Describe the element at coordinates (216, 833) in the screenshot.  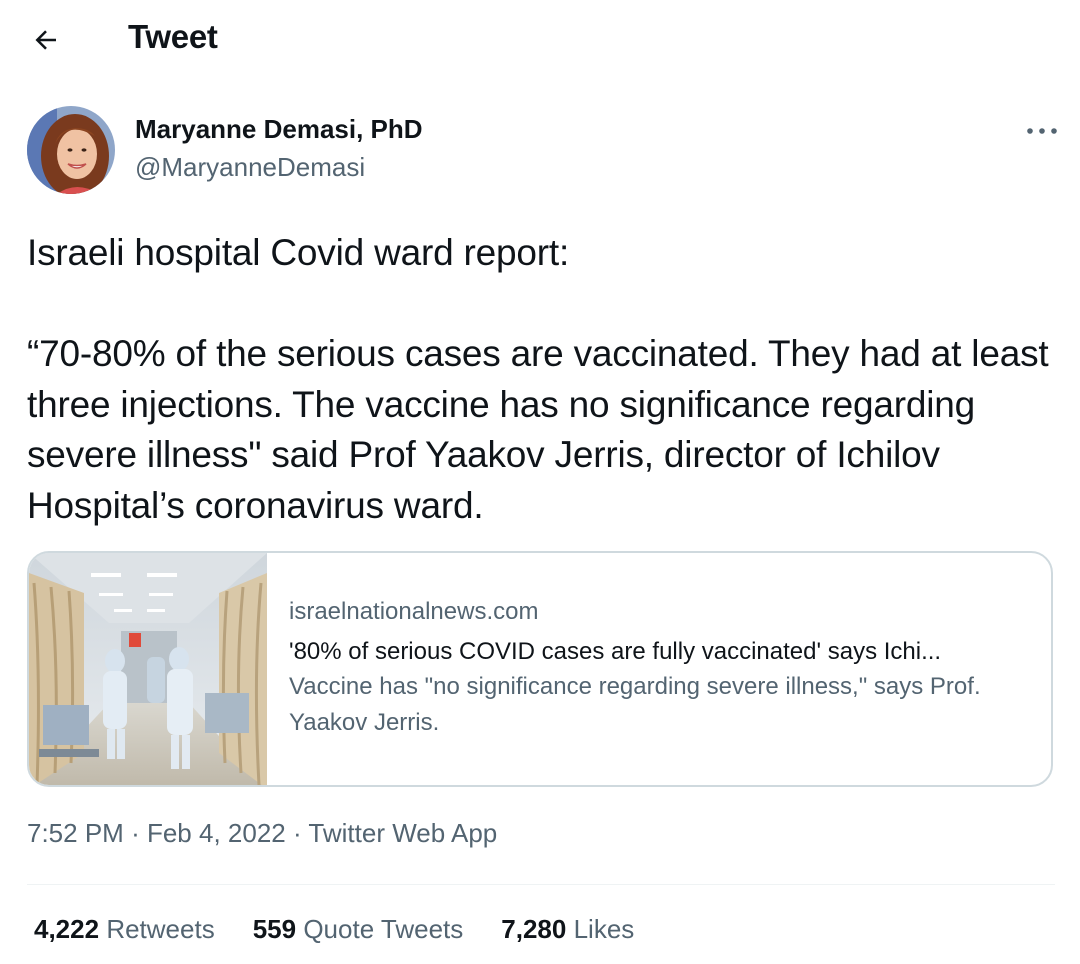
I see `tweet-date: Feb 4, 2022` at that location.